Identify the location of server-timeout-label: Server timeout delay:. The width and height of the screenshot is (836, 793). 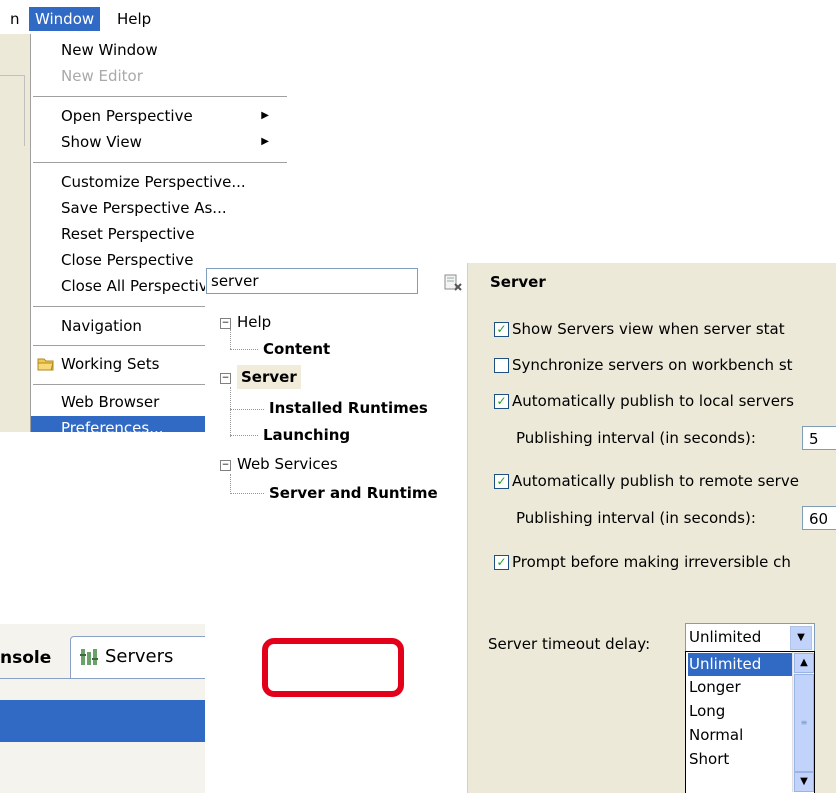
(569, 644).